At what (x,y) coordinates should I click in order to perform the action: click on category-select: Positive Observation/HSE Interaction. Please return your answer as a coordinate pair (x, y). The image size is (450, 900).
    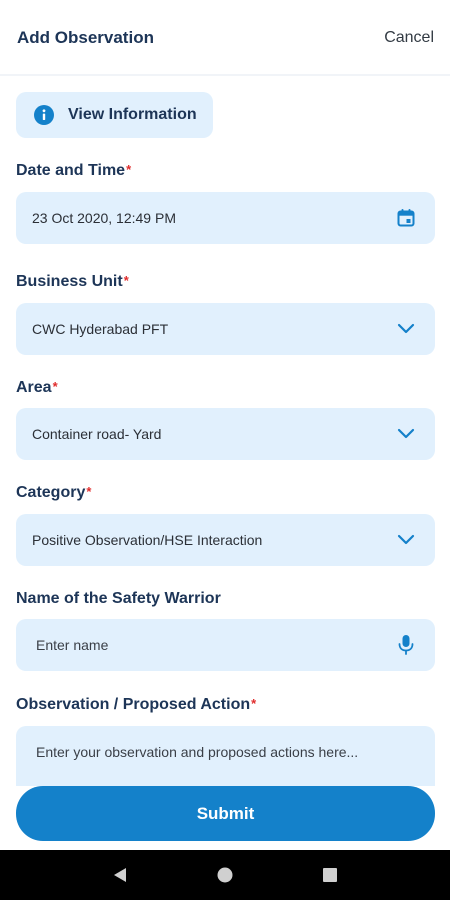
    Looking at the image, I should click on (225, 540).